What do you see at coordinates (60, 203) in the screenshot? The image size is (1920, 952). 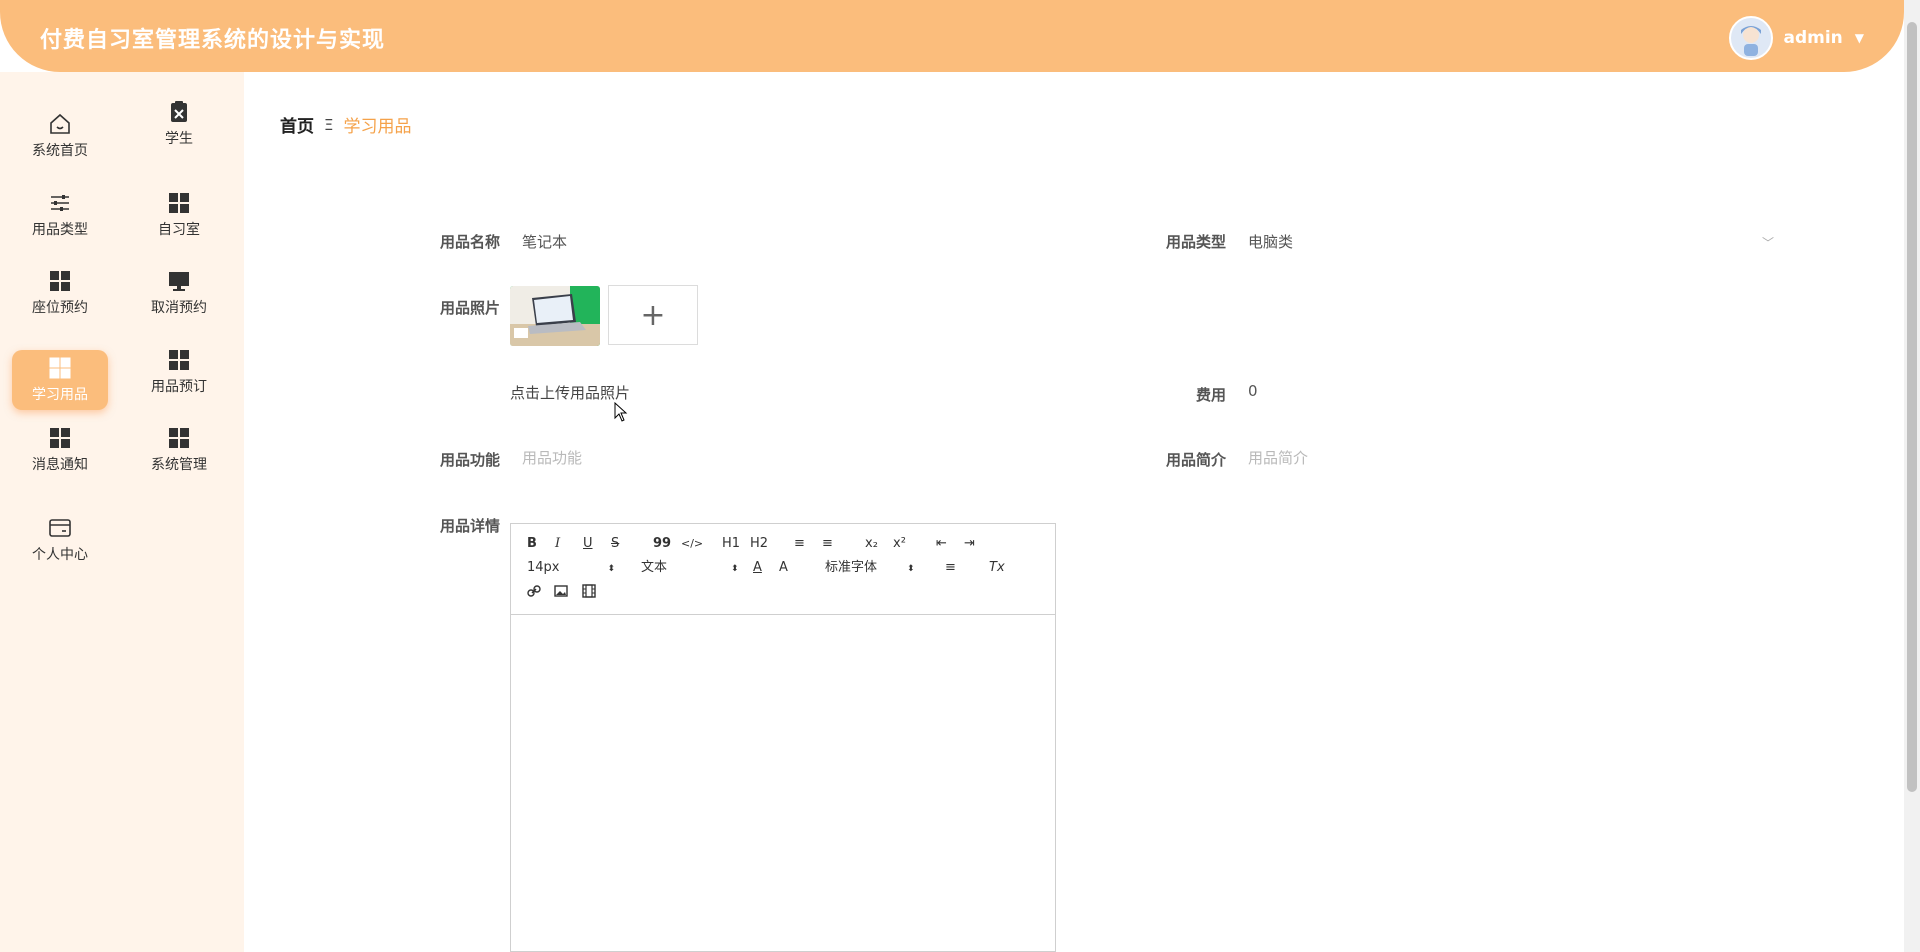 I see `sliders-icon` at bounding box center [60, 203].